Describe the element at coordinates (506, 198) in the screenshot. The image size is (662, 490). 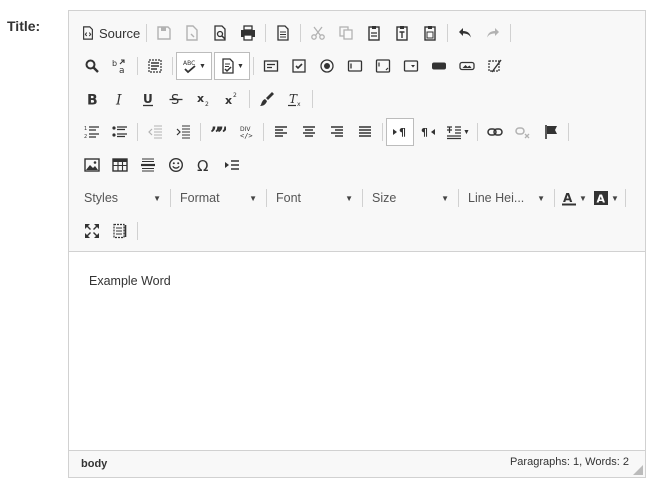
I see `line-height-dropdown: Line Hei... ▼` at that location.